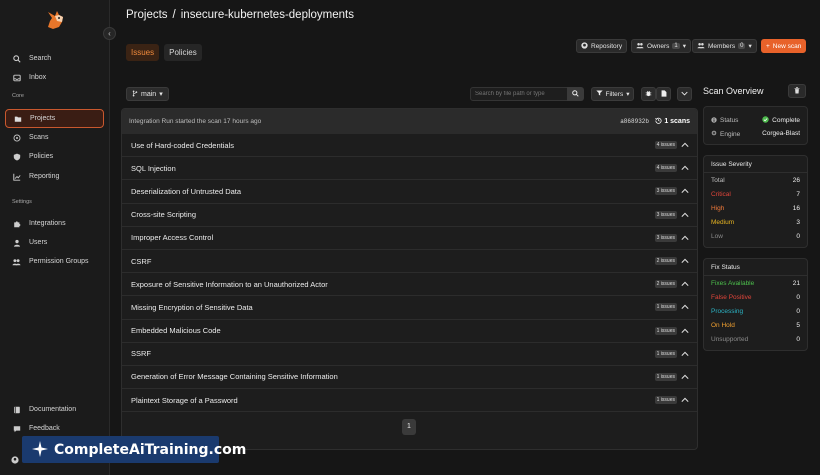  I want to click on fix-row: On Hold 5, so click(755, 325).